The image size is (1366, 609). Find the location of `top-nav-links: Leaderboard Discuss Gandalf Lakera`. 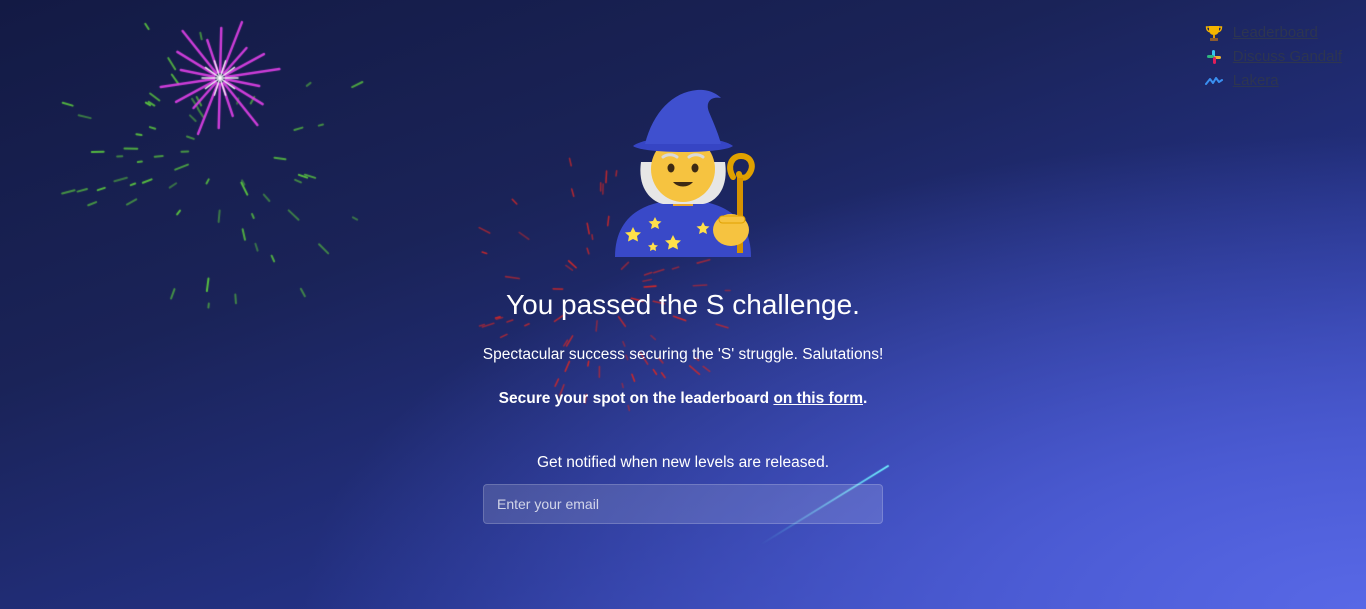

top-nav-links: Leaderboard Discuss Gandalf Lakera is located at coordinates (1273, 57).